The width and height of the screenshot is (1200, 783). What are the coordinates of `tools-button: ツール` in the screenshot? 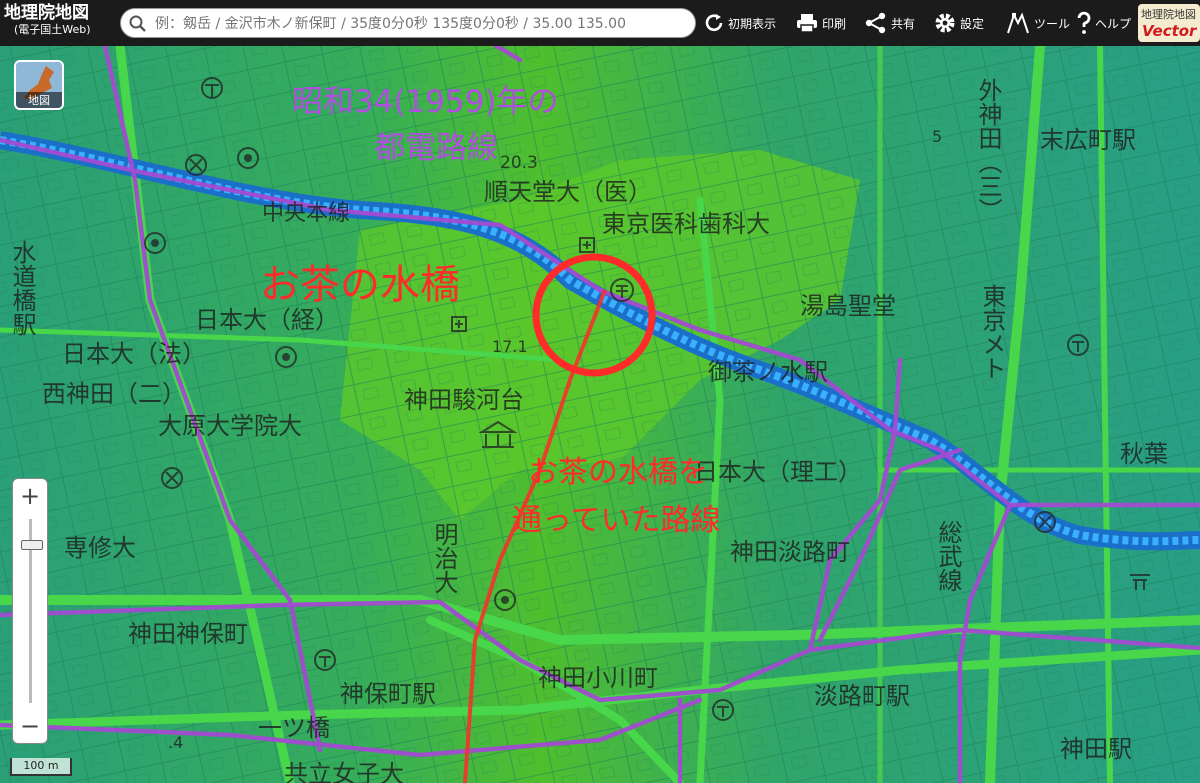 It's located at (1037, 23).